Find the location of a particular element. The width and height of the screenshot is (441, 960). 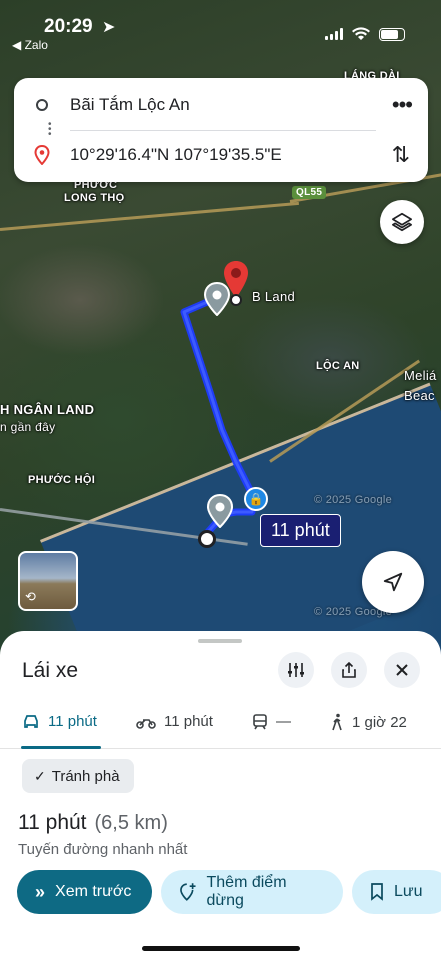

recenter-button is located at coordinates (393, 582).